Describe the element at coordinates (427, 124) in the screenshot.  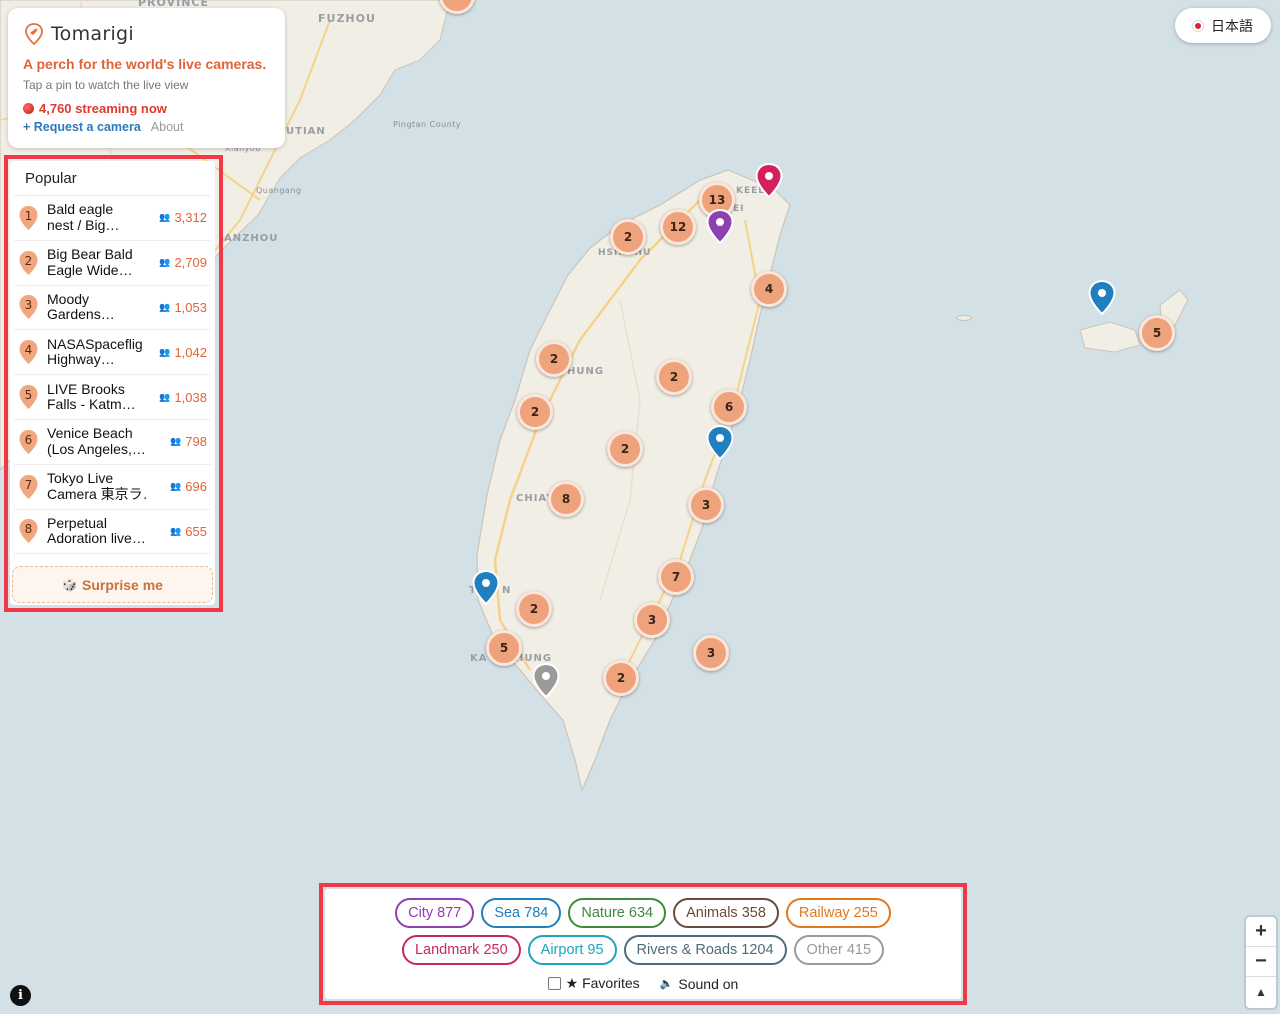
I see `map-label-pingtan: Pingtan County` at that location.